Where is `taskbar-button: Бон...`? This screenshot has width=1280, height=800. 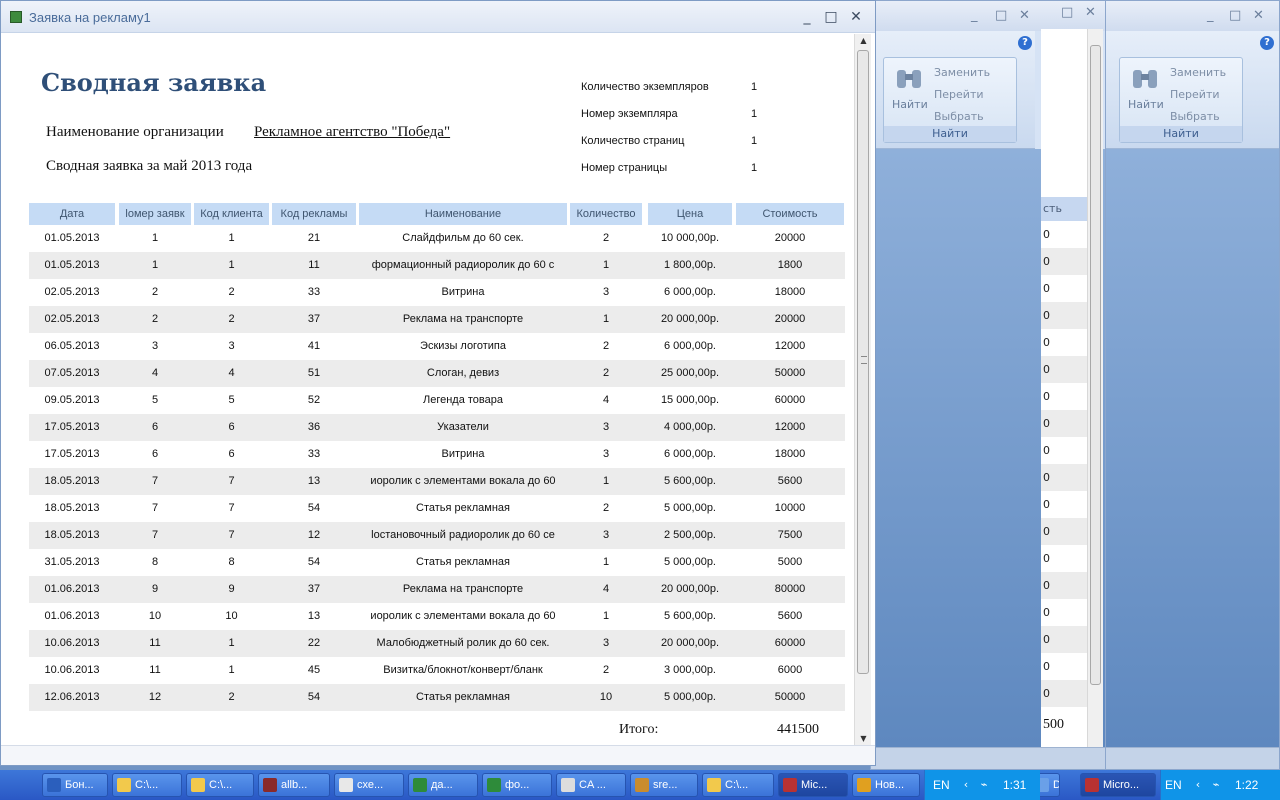 taskbar-button: Бон... is located at coordinates (75, 785).